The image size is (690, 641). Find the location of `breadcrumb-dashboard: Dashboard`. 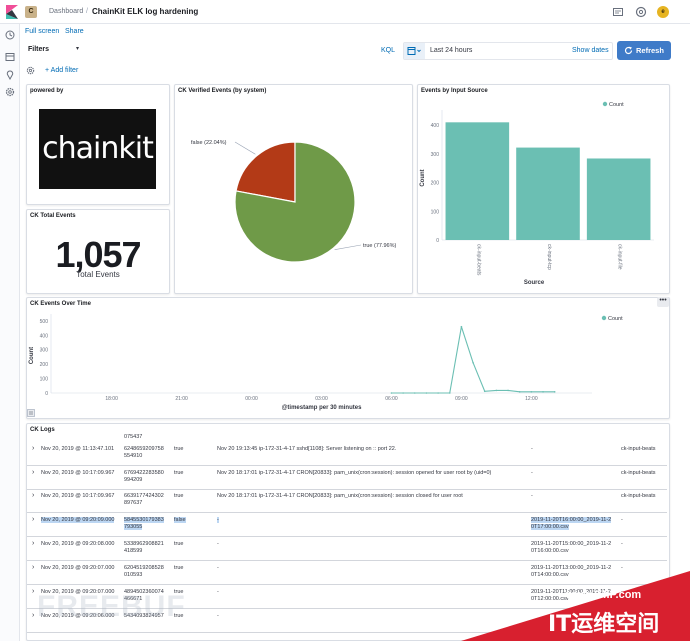

breadcrumb-dashboard: Dashboard is located at coordinates (66, 11).